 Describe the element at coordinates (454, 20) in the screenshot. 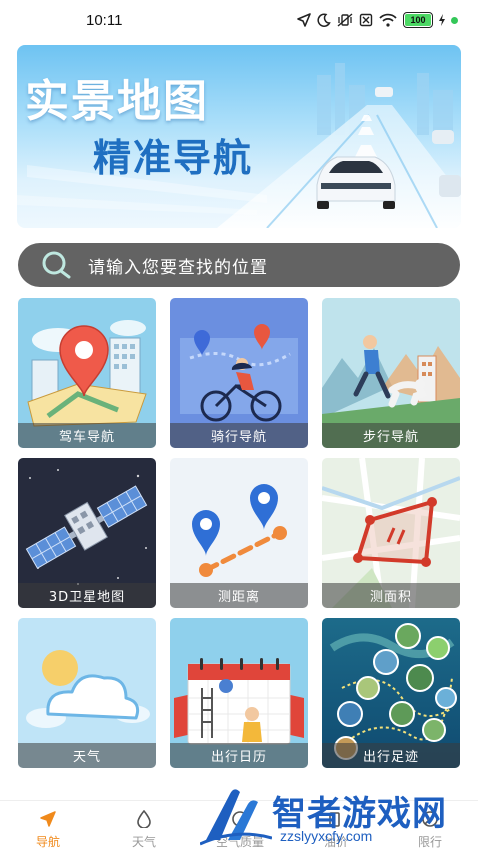

I see `status-dot` at that location.